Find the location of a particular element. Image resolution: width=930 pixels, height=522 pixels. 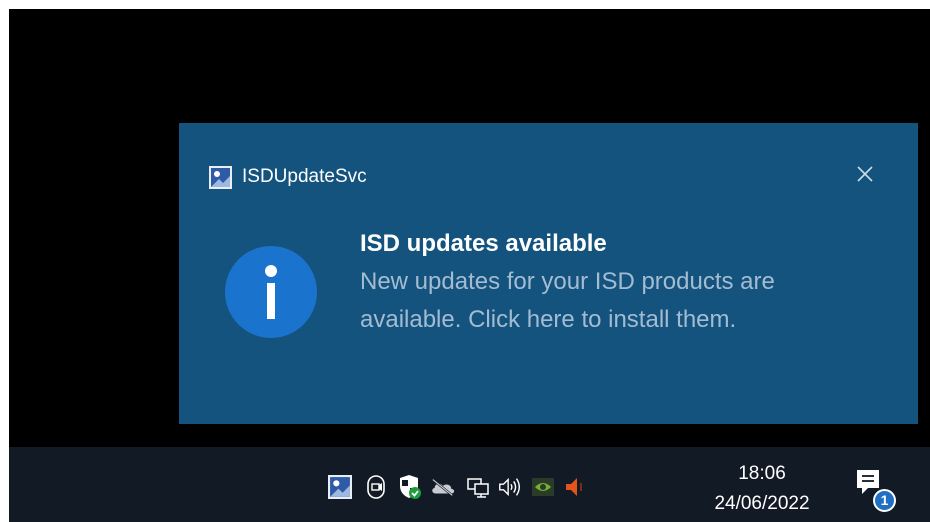

clock-date: 24/06/2022 is located at coordinates (762, 503).